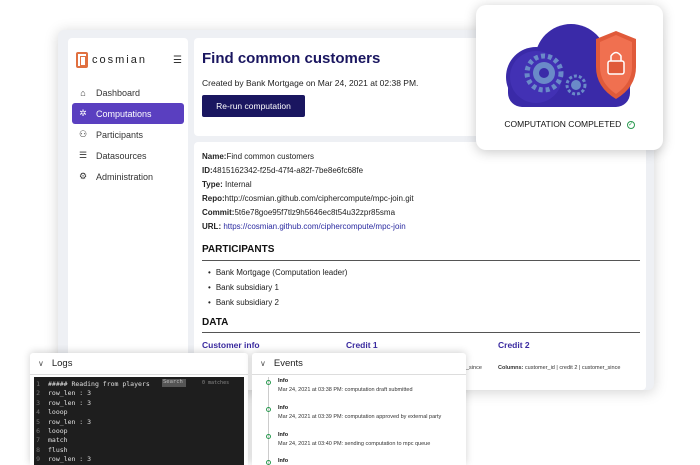 This screenshot has width=700, height=465. I want to click on detail-value: 4815162342-f25d-47f4-a82f-7be8e6fc68fe, so click(288, 170).